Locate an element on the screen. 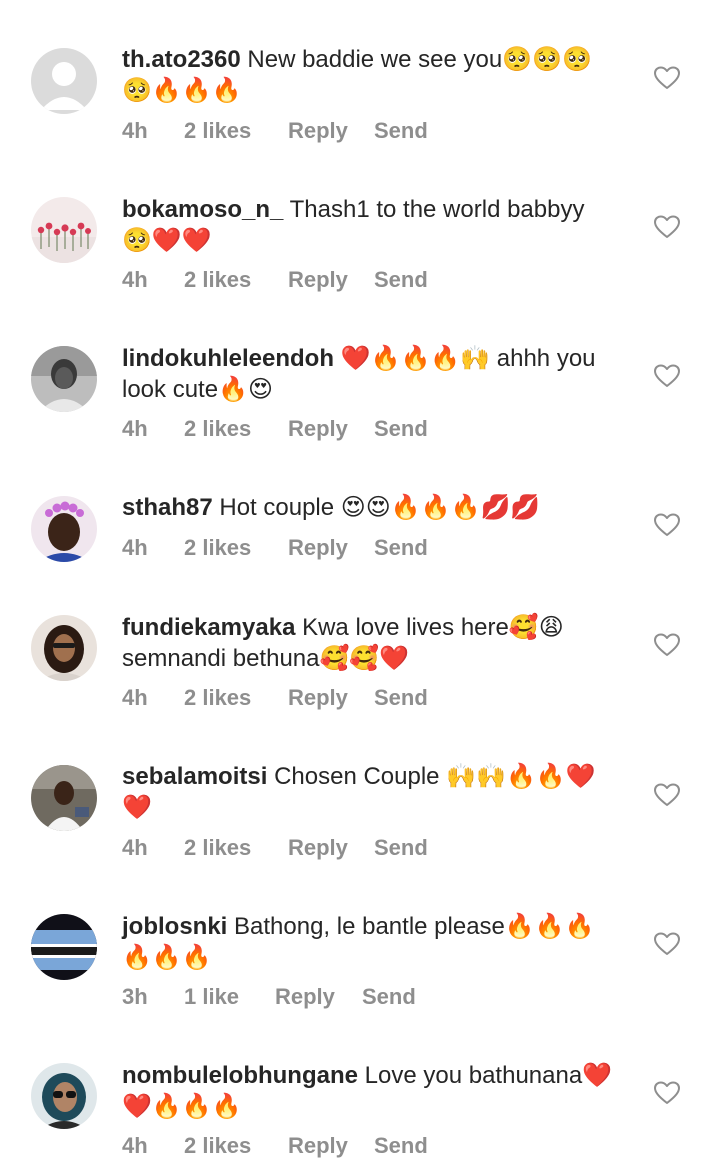  sunglasses-photo-icon is located at coordinates (64, 1096).